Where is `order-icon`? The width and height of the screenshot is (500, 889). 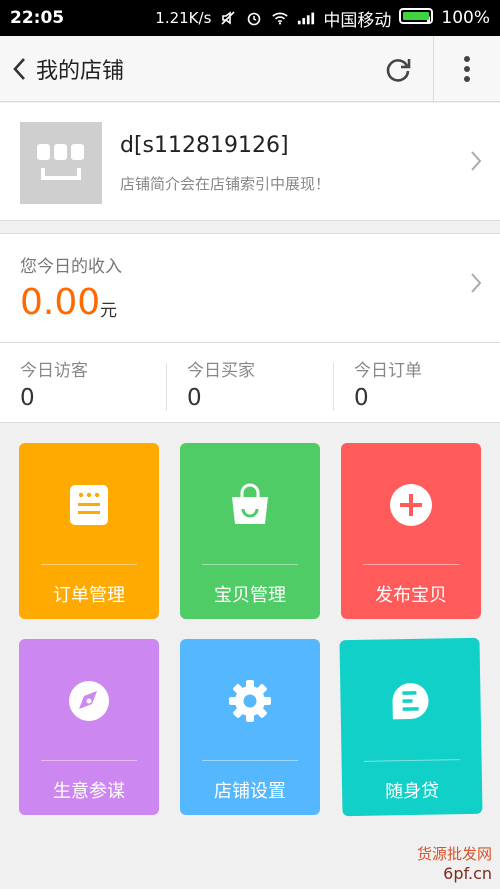
order-icon is located at coordinates (89, 505).